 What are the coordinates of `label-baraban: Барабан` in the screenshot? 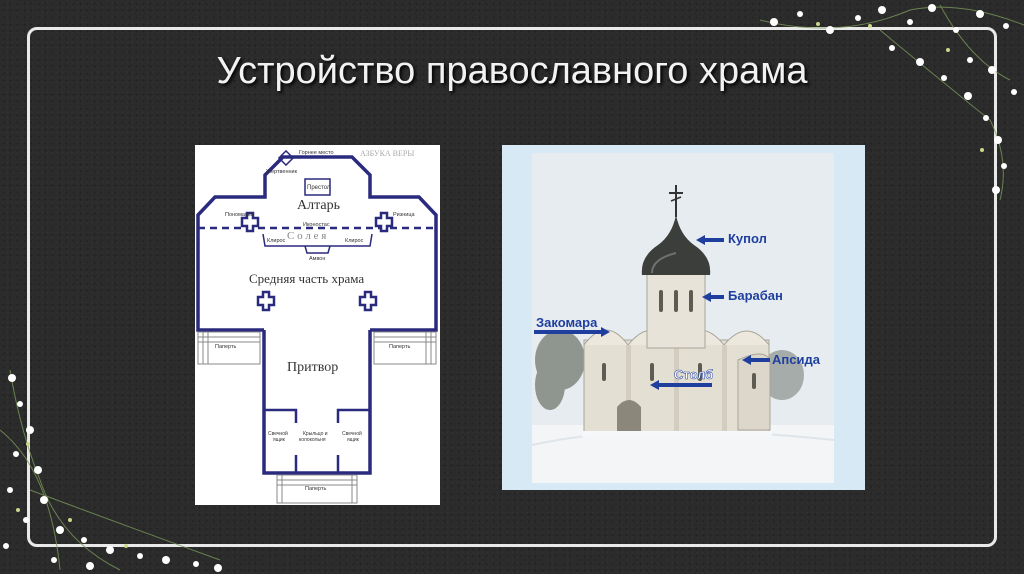 It's located at (755, 295).